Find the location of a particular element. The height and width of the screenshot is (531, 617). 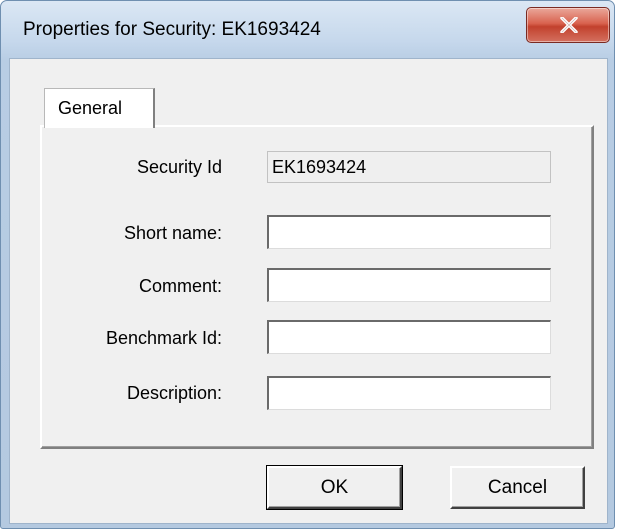

description-field is located at coordinates (409, 393).